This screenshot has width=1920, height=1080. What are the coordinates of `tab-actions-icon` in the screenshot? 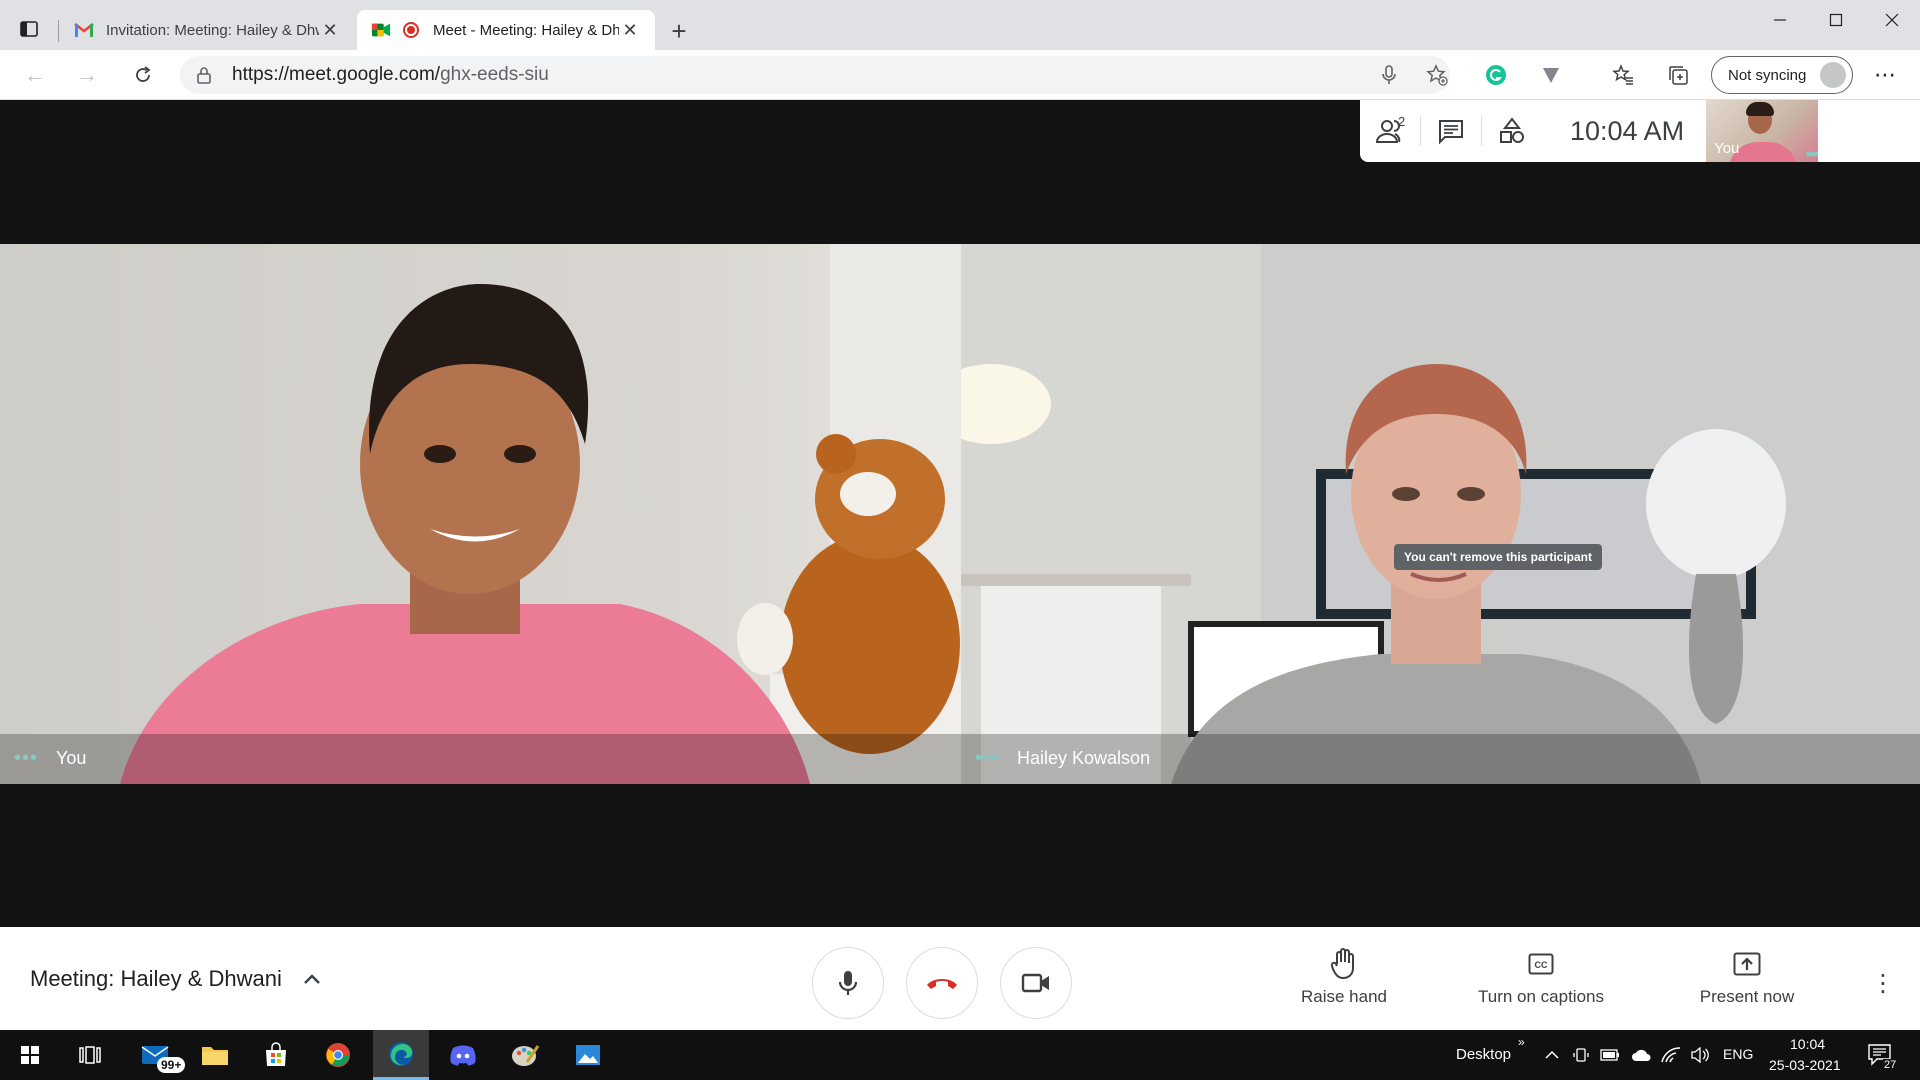 It's located at (29, 29).